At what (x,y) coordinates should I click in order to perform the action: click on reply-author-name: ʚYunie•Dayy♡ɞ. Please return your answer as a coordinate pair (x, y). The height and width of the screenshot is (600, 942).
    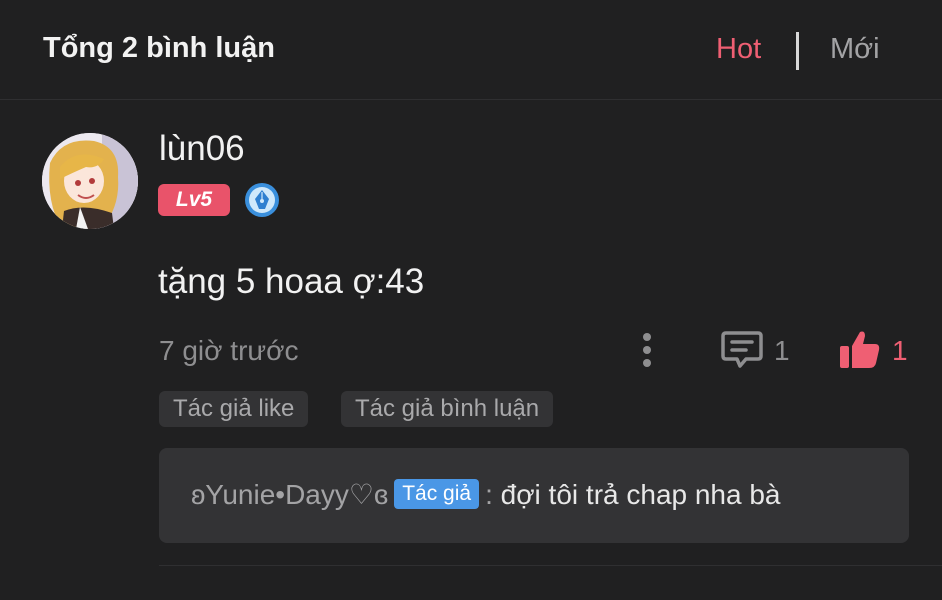
    Looking at the image, I should click on (289, 494).